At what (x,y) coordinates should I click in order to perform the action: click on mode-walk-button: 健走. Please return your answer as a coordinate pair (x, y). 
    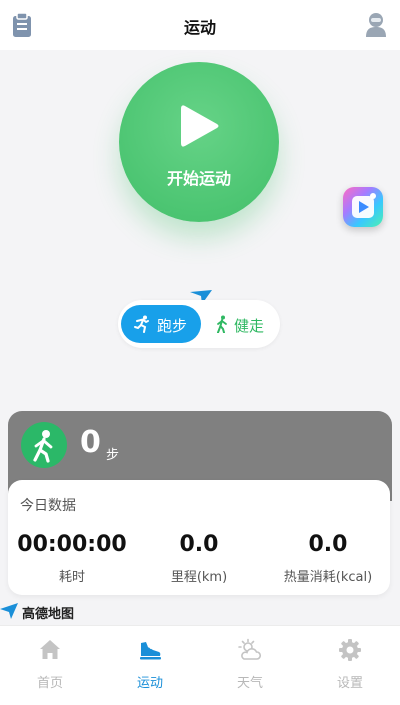
    Looking at the image, I should click on (242, 324).